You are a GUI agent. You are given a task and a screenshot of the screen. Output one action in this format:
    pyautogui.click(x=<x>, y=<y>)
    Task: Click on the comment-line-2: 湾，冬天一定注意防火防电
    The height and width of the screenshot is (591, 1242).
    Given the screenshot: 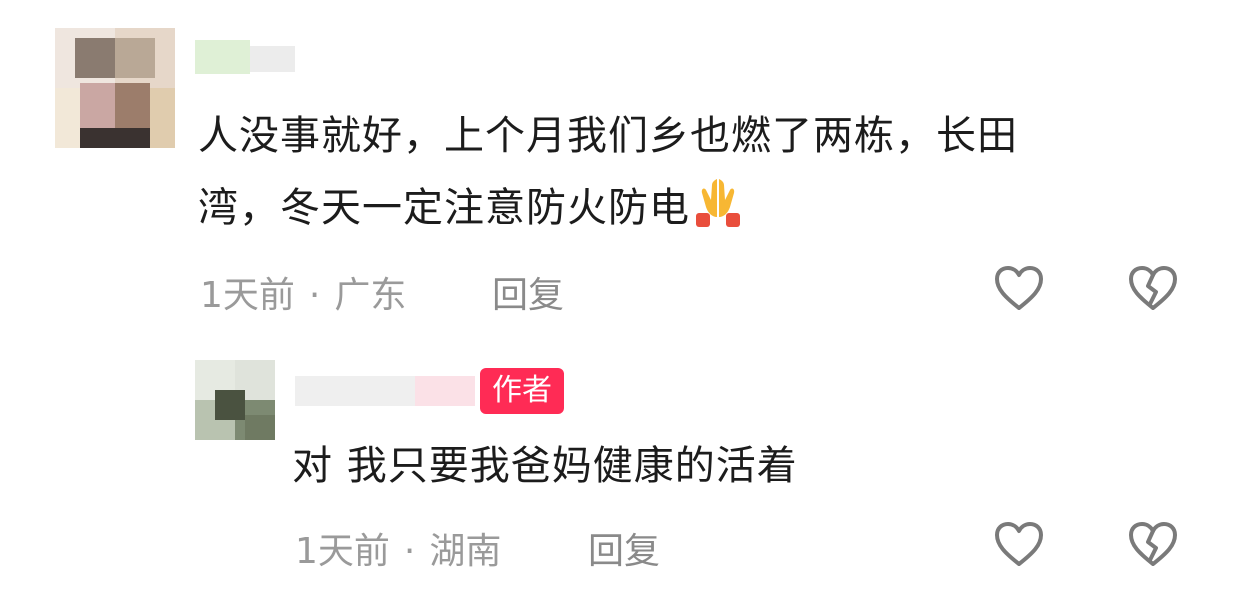 What is the action you would take?
    pyautogui.click(x=703, y=212)
    